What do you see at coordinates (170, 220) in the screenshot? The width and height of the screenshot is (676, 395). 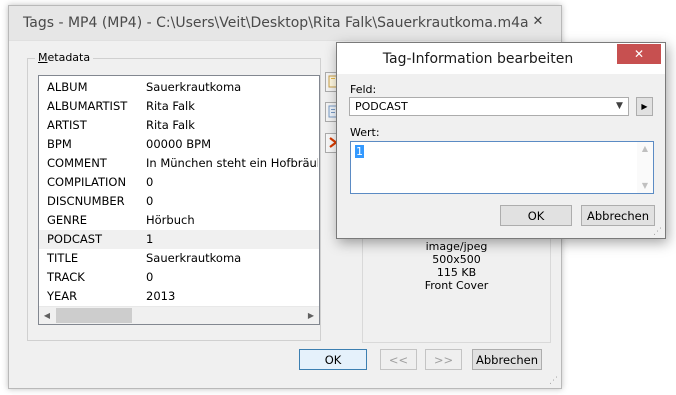 I see `metadata-value: Hörbuch` at bounding box center [170, 220].